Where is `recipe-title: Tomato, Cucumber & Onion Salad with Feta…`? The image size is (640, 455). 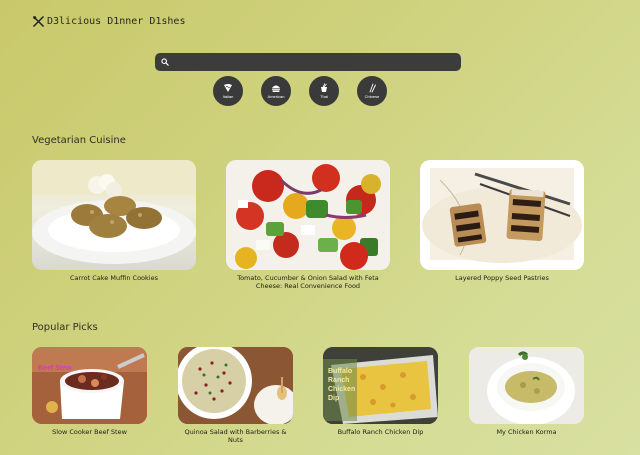
recipe-title: Tomato, Cucumber & Onion Salad with Feta… is located at coordinates (308, 282).